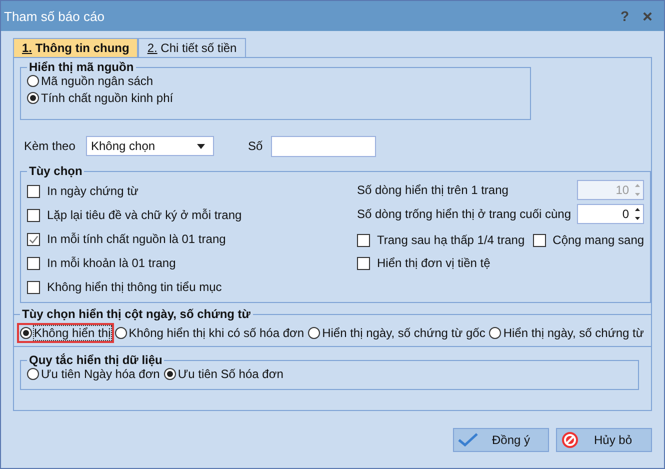 The height and width of the screenshot is (469, 665). What do you see at coordinates (501, 440) in the screenshot?
I see `ok-button: Đồng ý` at bounding box center [501, 440].